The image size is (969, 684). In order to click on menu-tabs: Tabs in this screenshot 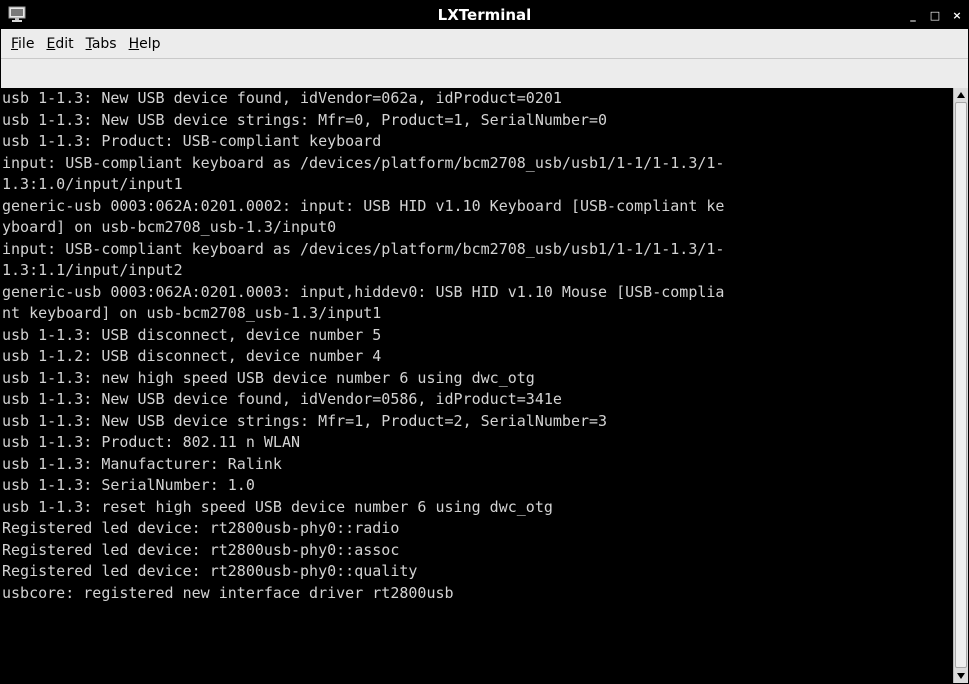, I will do `click(101, 44)`.